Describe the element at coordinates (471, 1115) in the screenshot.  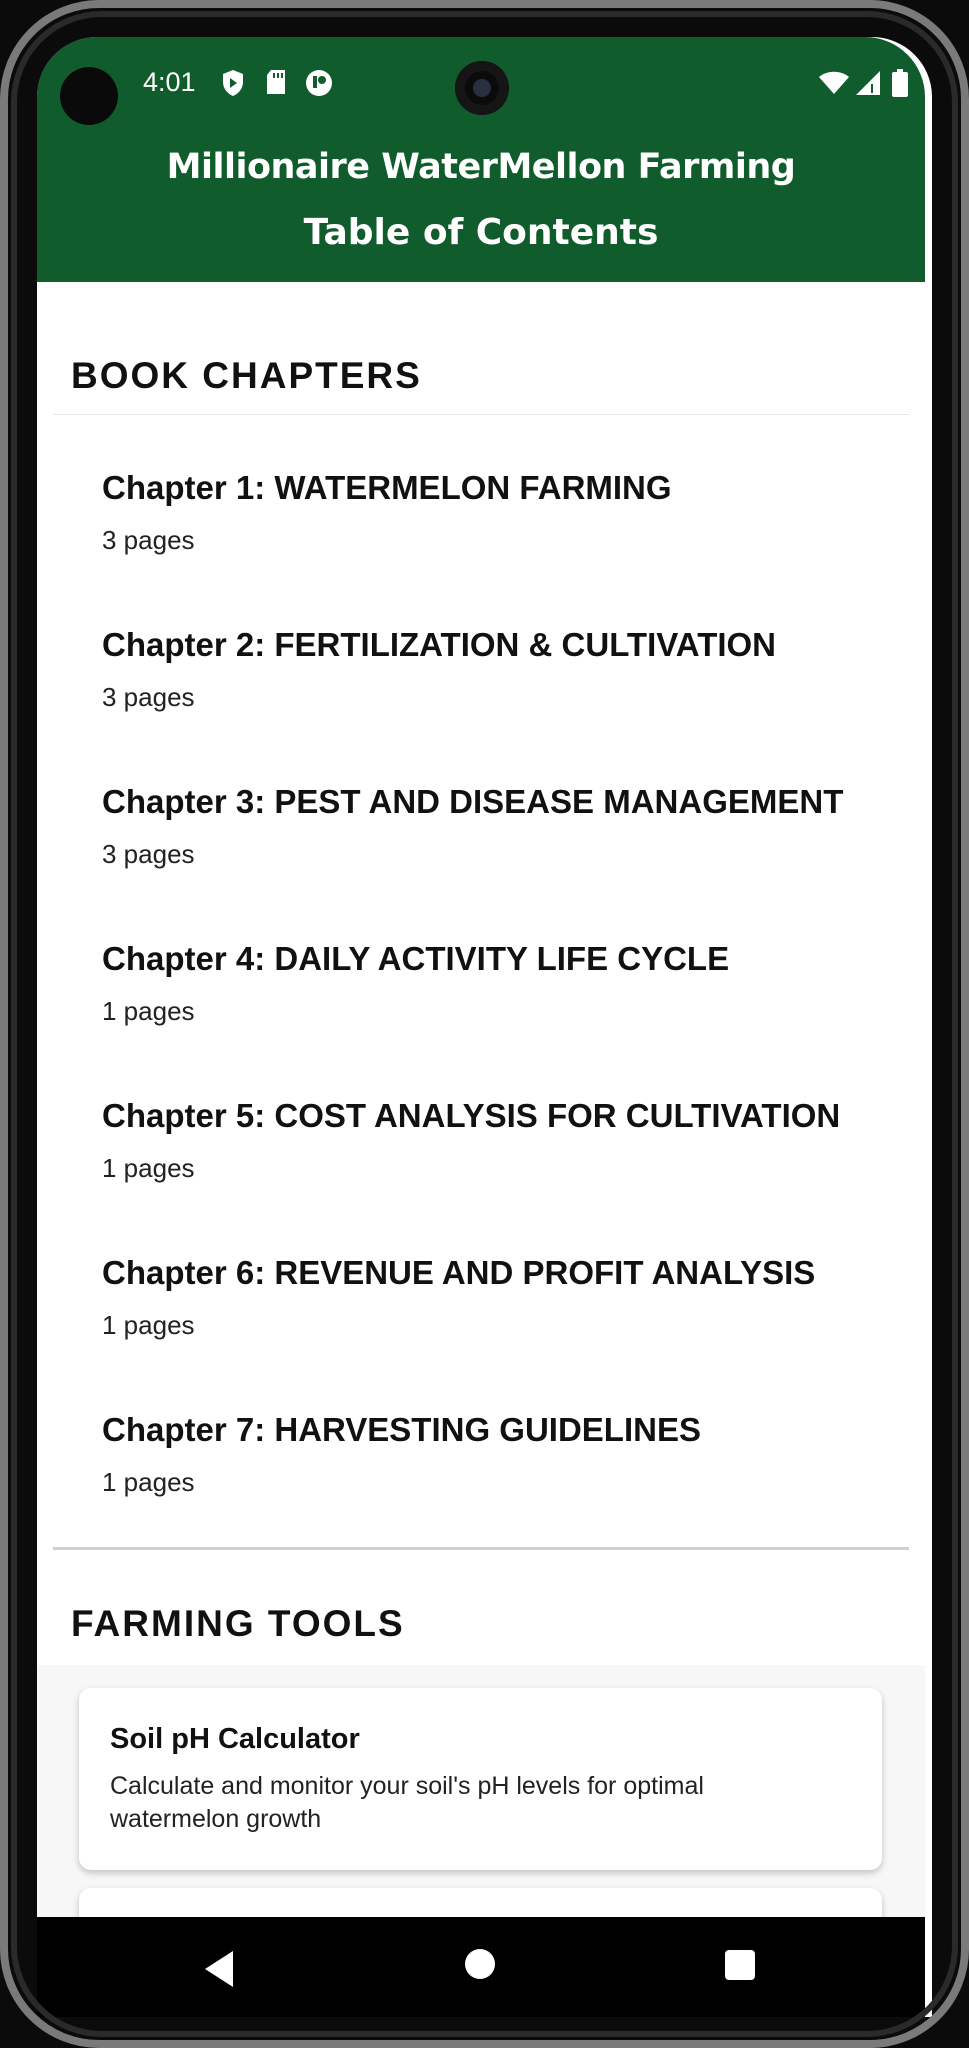
I see `chapter-title: Chapter 5: COST ANALYSIS FOR CULTIVATION` at that location.